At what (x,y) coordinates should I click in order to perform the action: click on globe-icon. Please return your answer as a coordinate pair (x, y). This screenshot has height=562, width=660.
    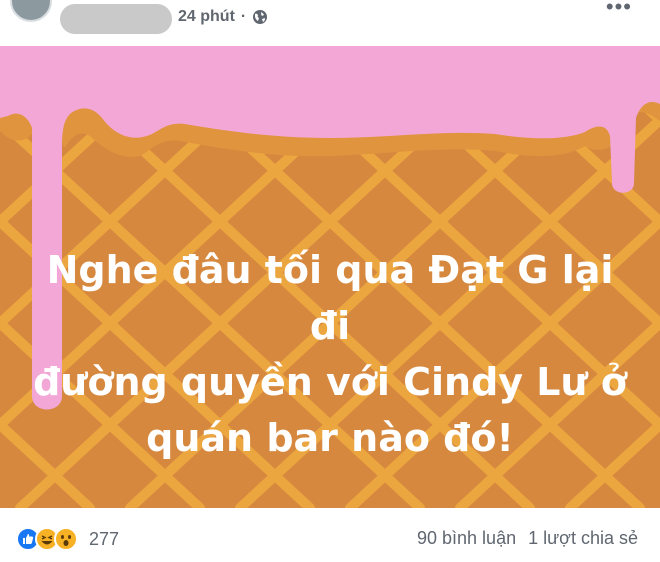
    Looking at the image, I should click on (260, 17).